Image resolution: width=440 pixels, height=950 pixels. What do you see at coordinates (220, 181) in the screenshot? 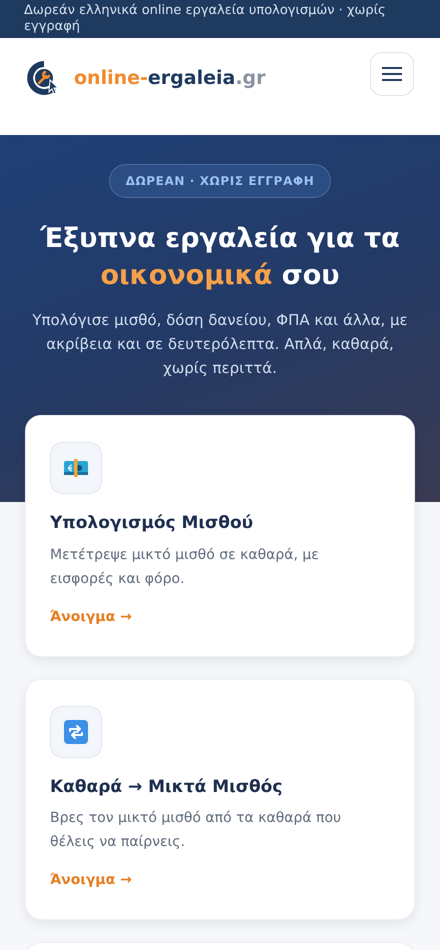
I see `hero-badge: ΔΩΡΕΑΝ · ΧΩΡΙΣ ΕΓΓΡΑΦΗ` at bounding box center [220, 181].